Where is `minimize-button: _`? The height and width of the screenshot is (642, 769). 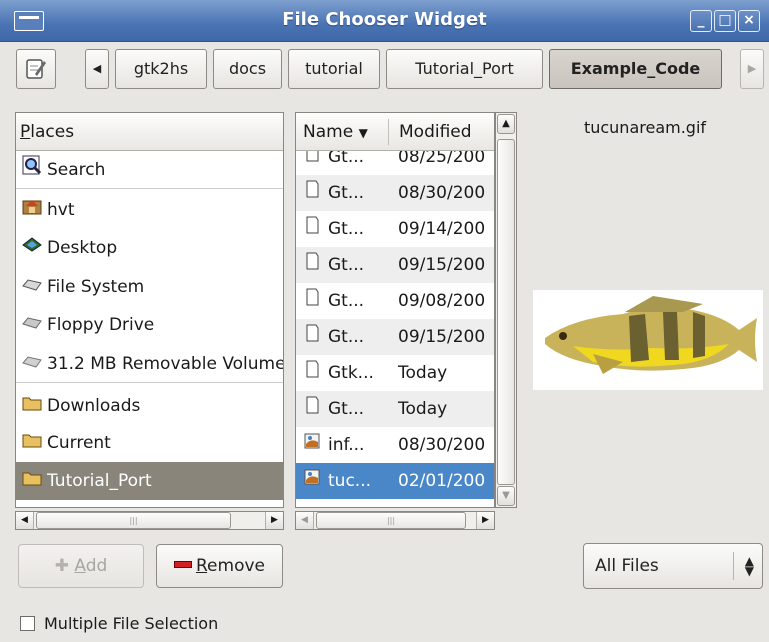
minimize-button: _ is located at coordinates (701, 21).